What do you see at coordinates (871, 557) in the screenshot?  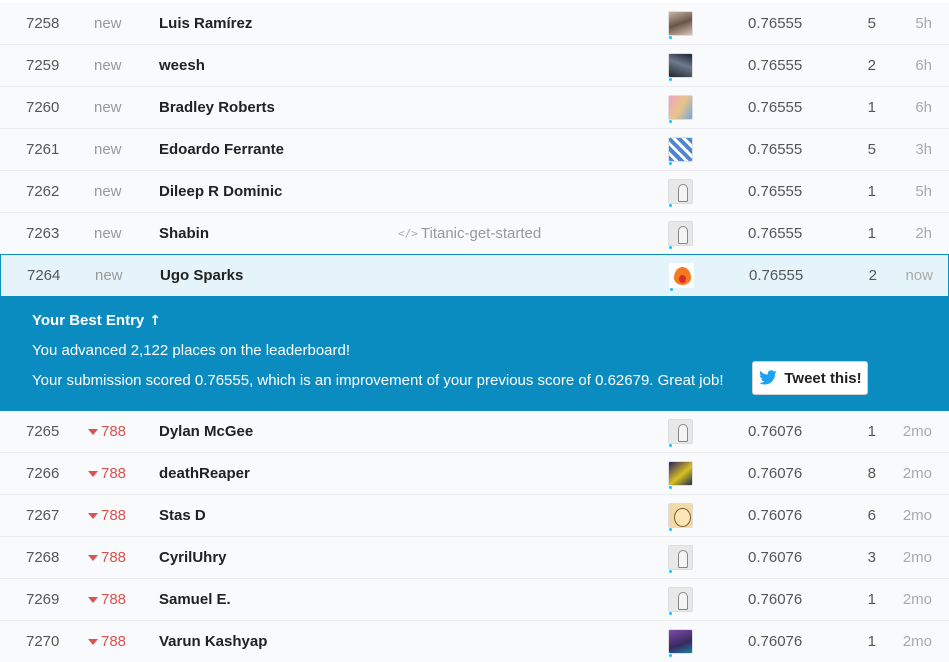 I see `entries-count: 3` at bounding box center [871, 557].